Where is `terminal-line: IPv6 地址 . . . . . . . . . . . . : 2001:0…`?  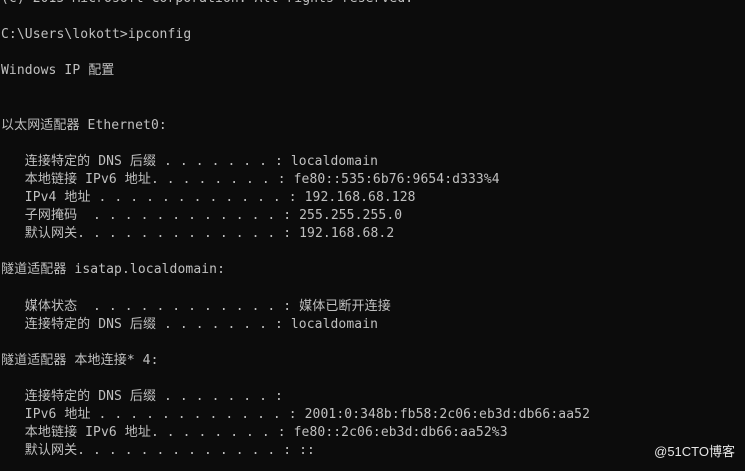
terminal-line: IPv6 地址 . . . . . . . . . . . . : 2001:0… is located at coordinates (295, 415).